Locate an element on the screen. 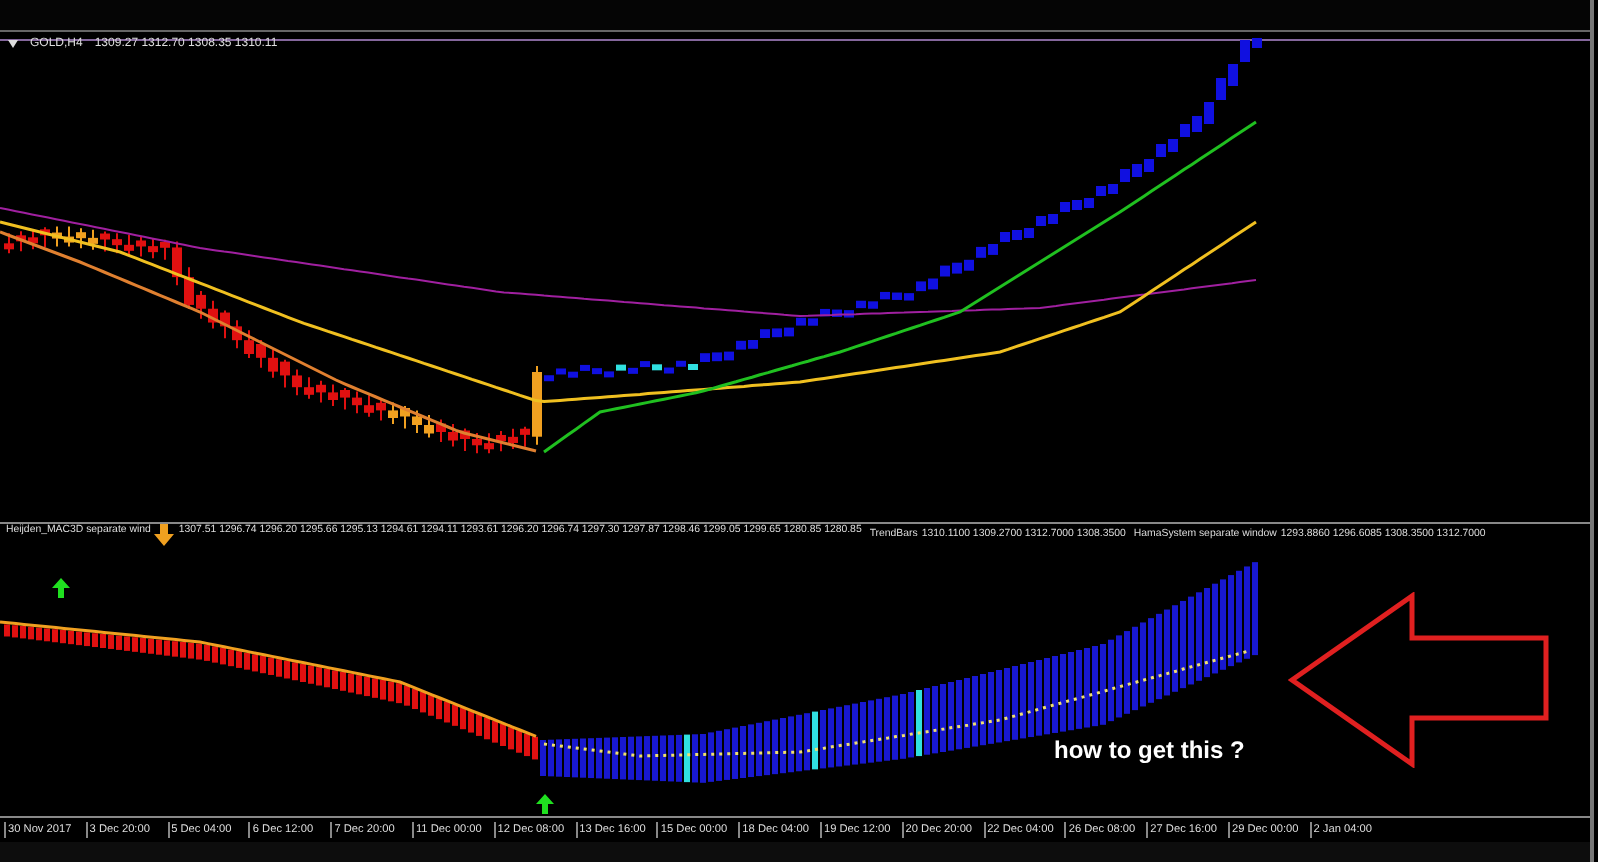 The width and height of the screenshot is (1598, 862). annotation-text: how to get this ? is located at coordinates (1149, 750).